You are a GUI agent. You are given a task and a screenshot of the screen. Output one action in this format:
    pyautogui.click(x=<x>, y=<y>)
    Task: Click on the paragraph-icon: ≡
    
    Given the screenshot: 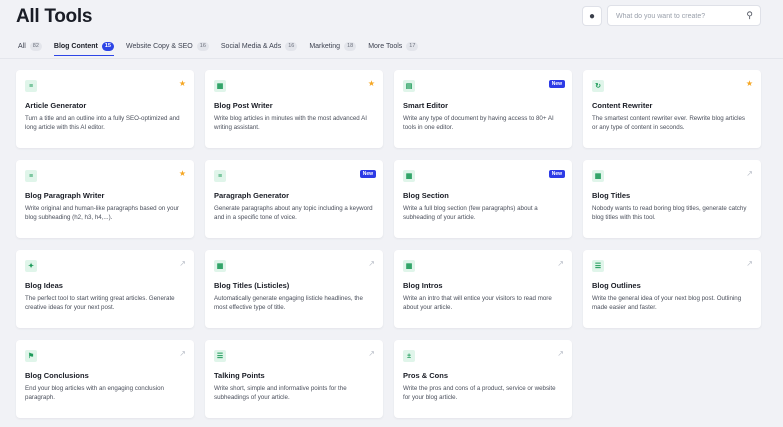 What is the action you would take?
    pyautogui.click(x=31, y=176)
    